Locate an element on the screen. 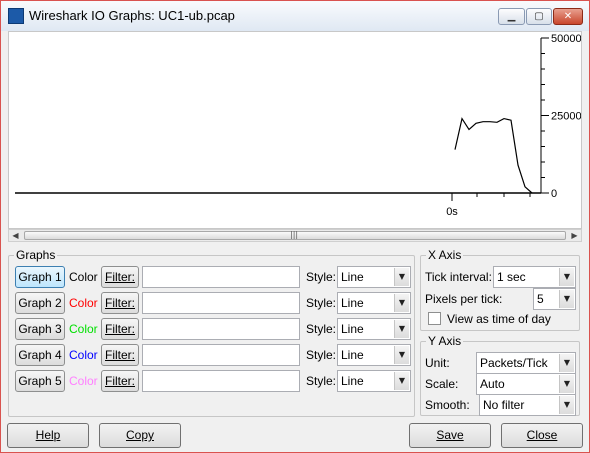 The width and height of the screenshot is (590, 453). minimize-icon: ▁ is located at coordinates (511, 16).